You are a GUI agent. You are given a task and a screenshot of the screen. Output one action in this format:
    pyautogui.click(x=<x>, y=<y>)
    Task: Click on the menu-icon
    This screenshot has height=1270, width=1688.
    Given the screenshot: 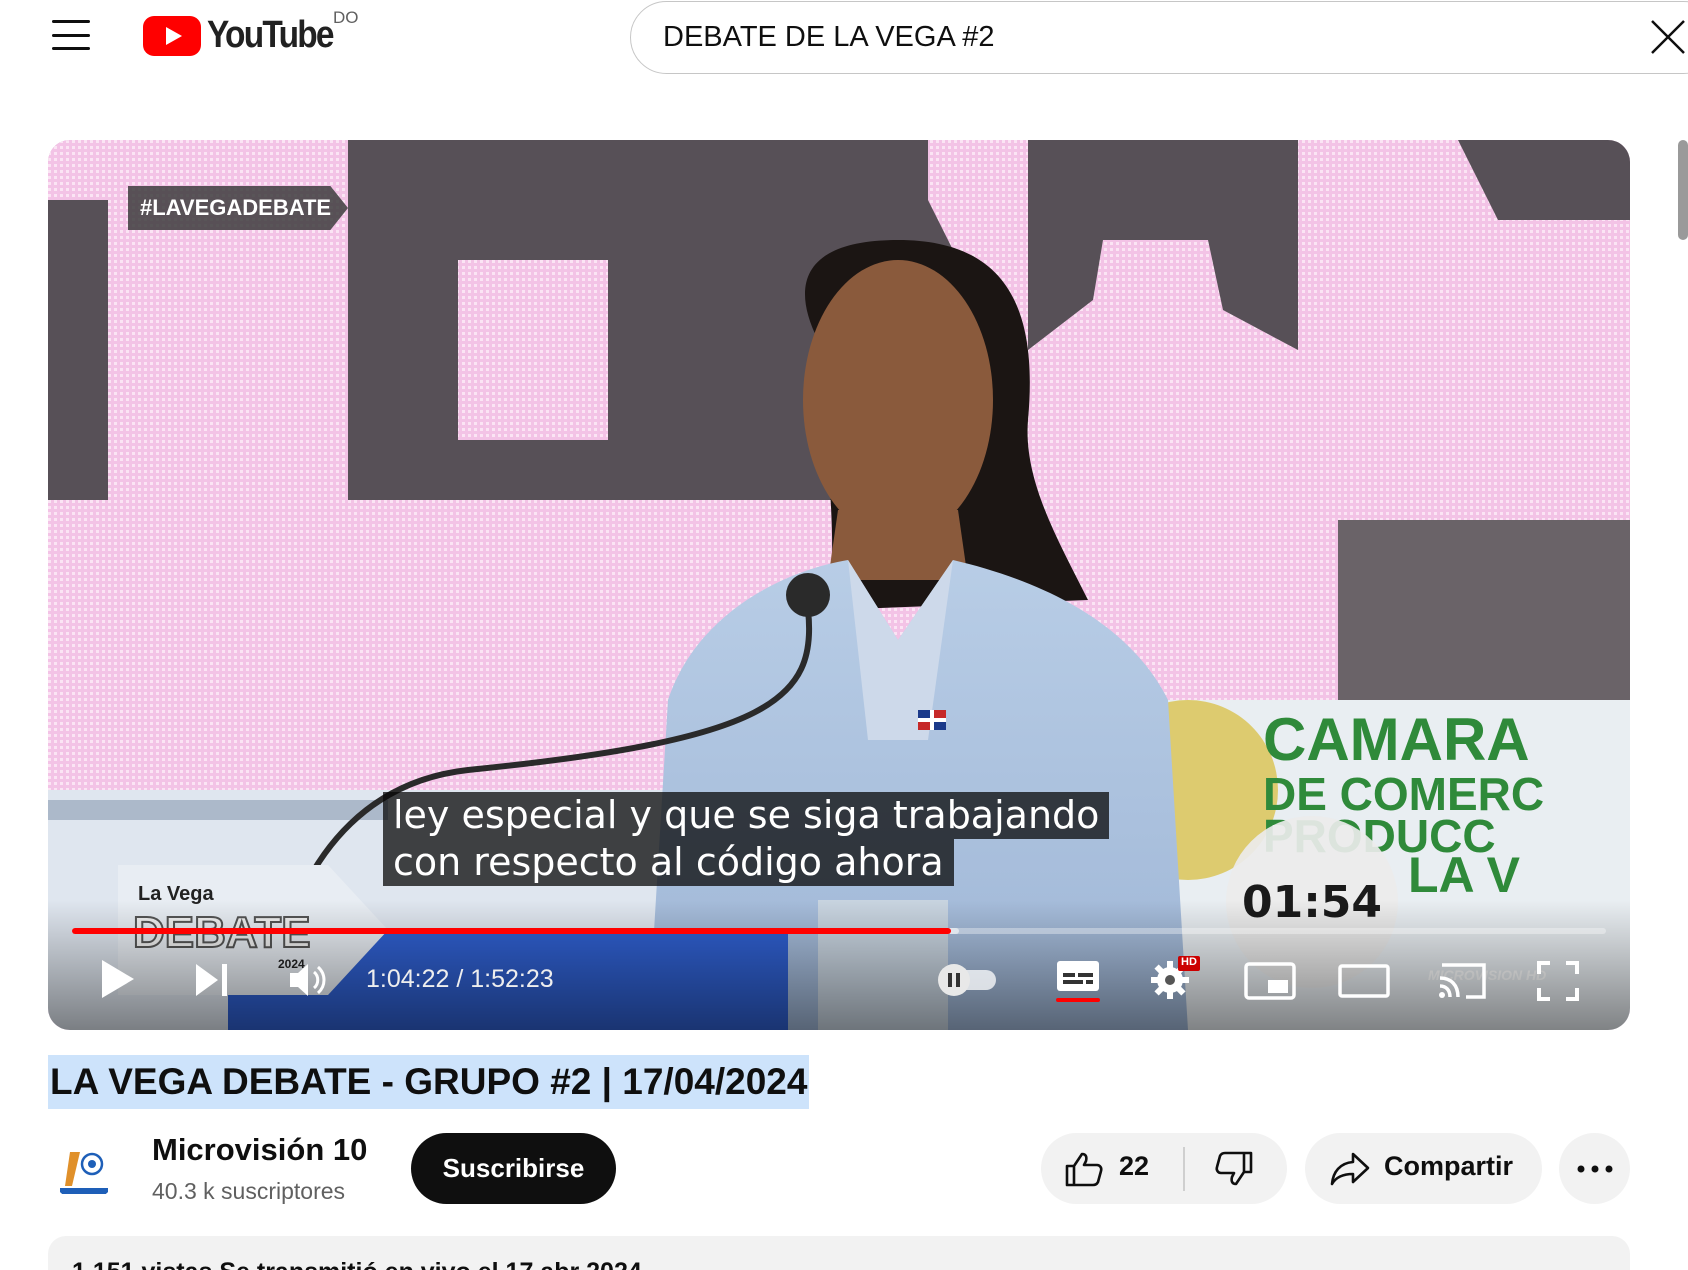 What is the action you would take?
    pyautogui.click(x=71, y=35)
    